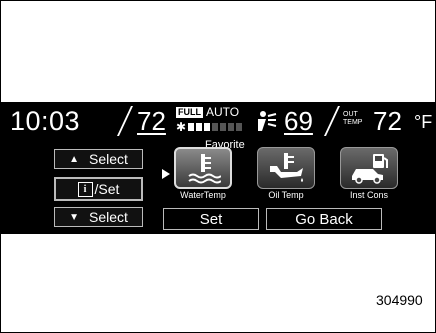 This screenshot has width=436, height=333. What do you see at coordinates (223, 112) in the screenshot?
I see `fan-auto-label: AUTO` at bounding box center [223, 112].